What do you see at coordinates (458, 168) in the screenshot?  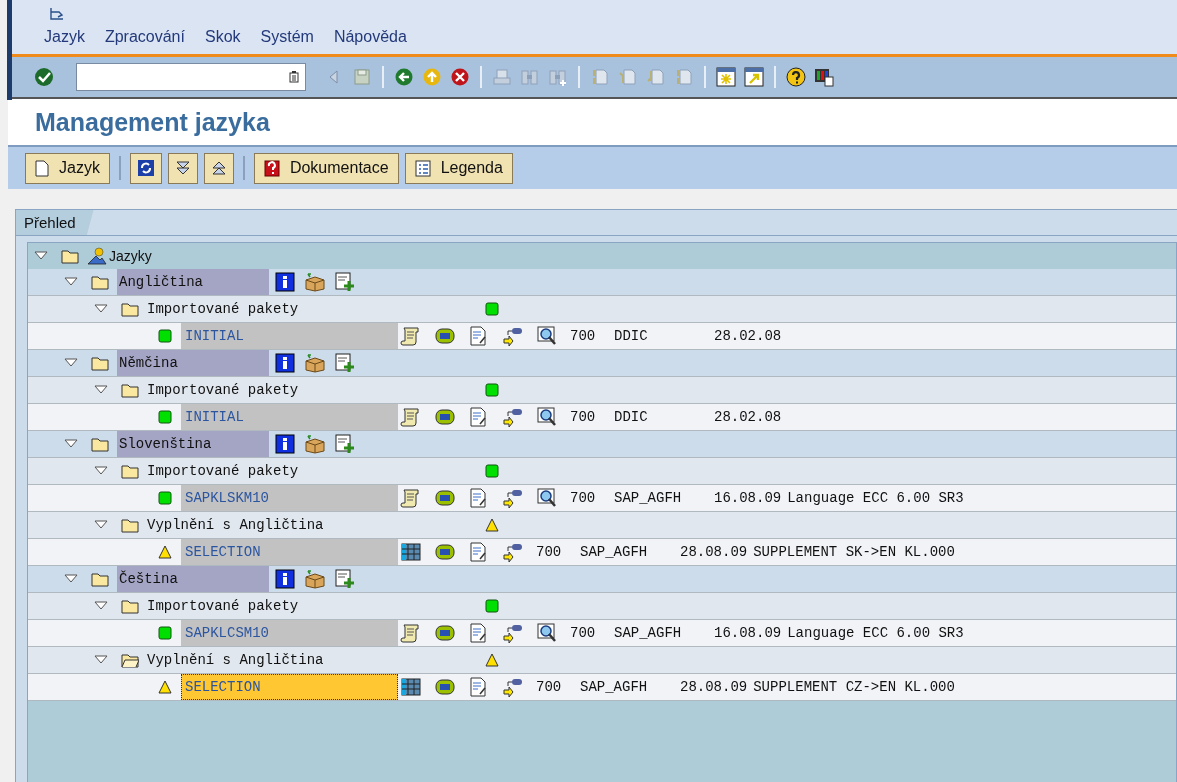 I see `legend-button: Legenda` at bounding box center [458, 168].